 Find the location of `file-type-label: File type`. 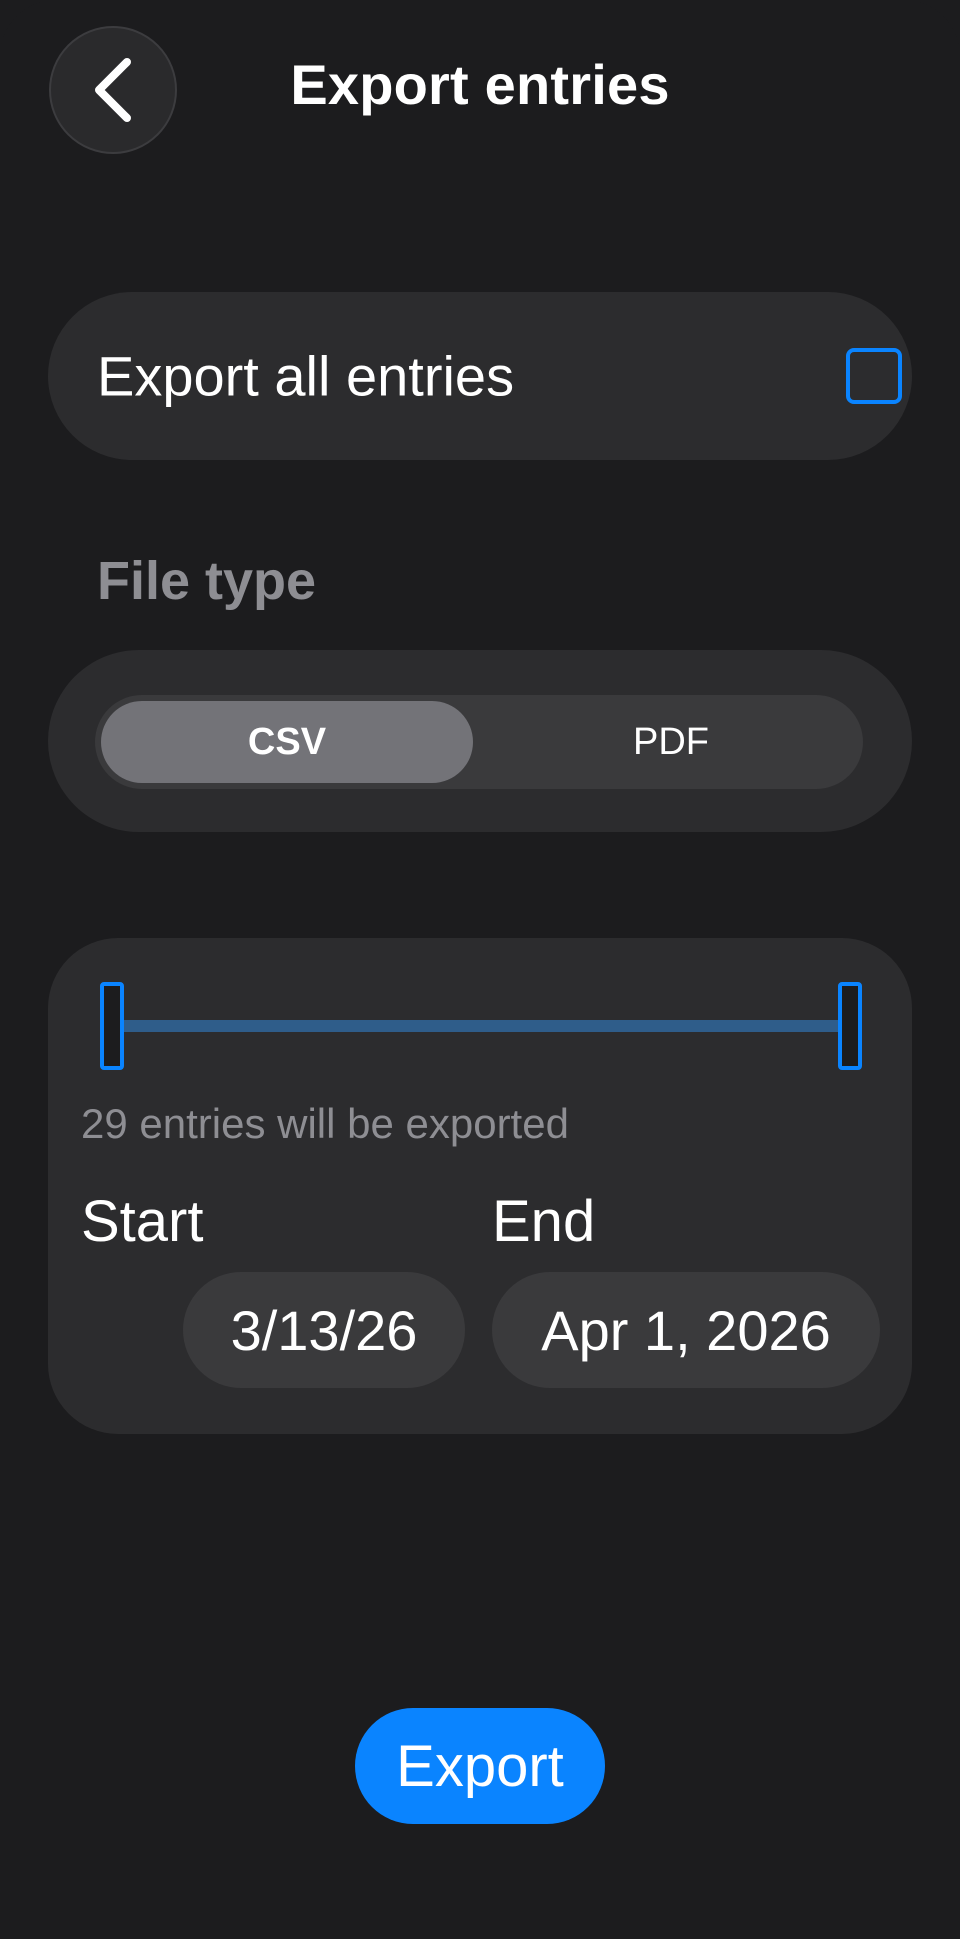

file-type-label: File type is located at coordinates (207, 581).